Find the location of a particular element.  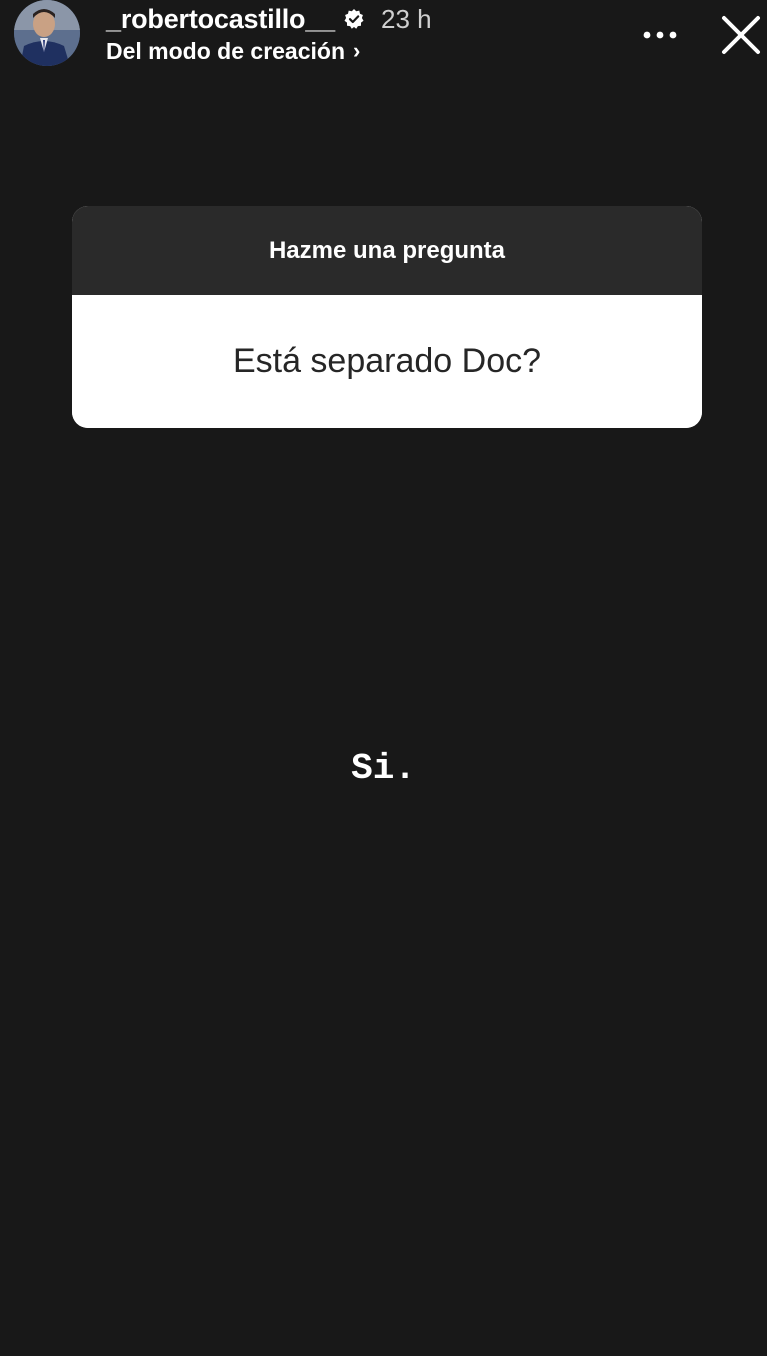

creation-mode-label: Del modo de creación is located at coordinates (226, 50).